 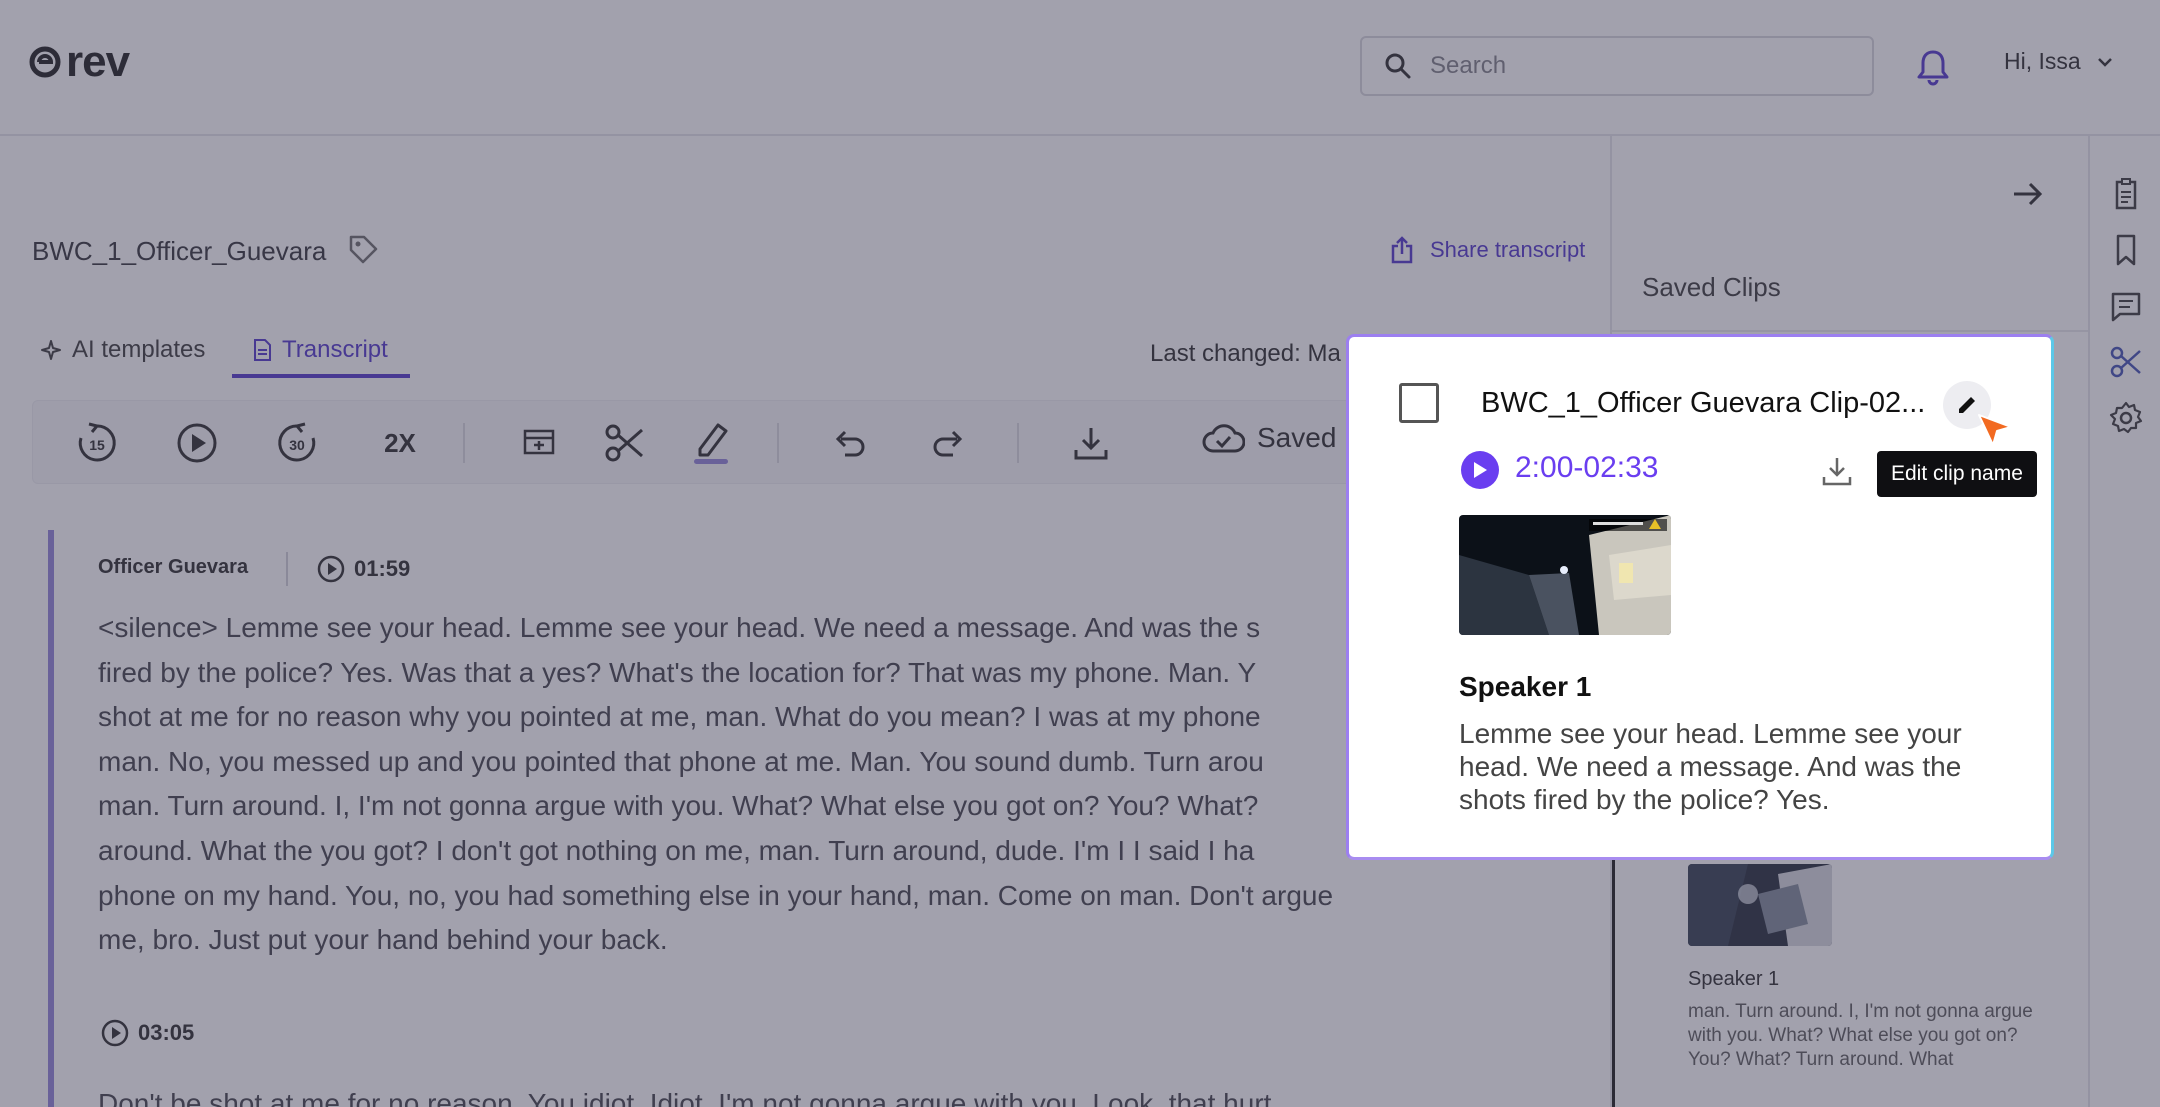 What do you see at coordinates (1995, 430) in the screenshot?
I see `mouse-cursor-icon` at bounding box center [1995, 430].